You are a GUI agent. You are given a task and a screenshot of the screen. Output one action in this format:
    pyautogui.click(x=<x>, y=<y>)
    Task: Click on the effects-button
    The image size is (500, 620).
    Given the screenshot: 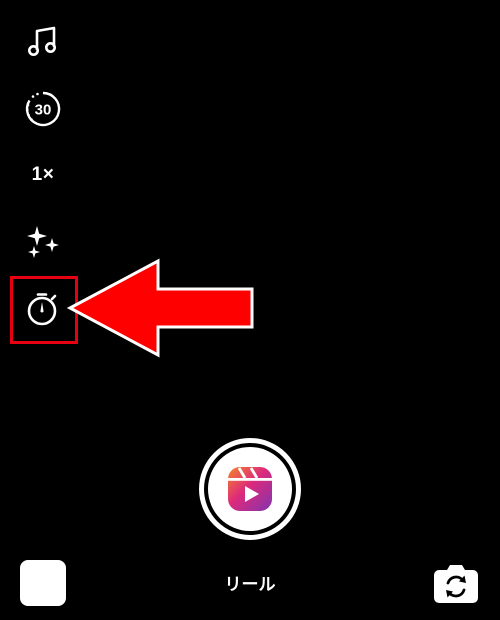 What is the action you would take?
    pyautogui.click(x=43, y=242)
    